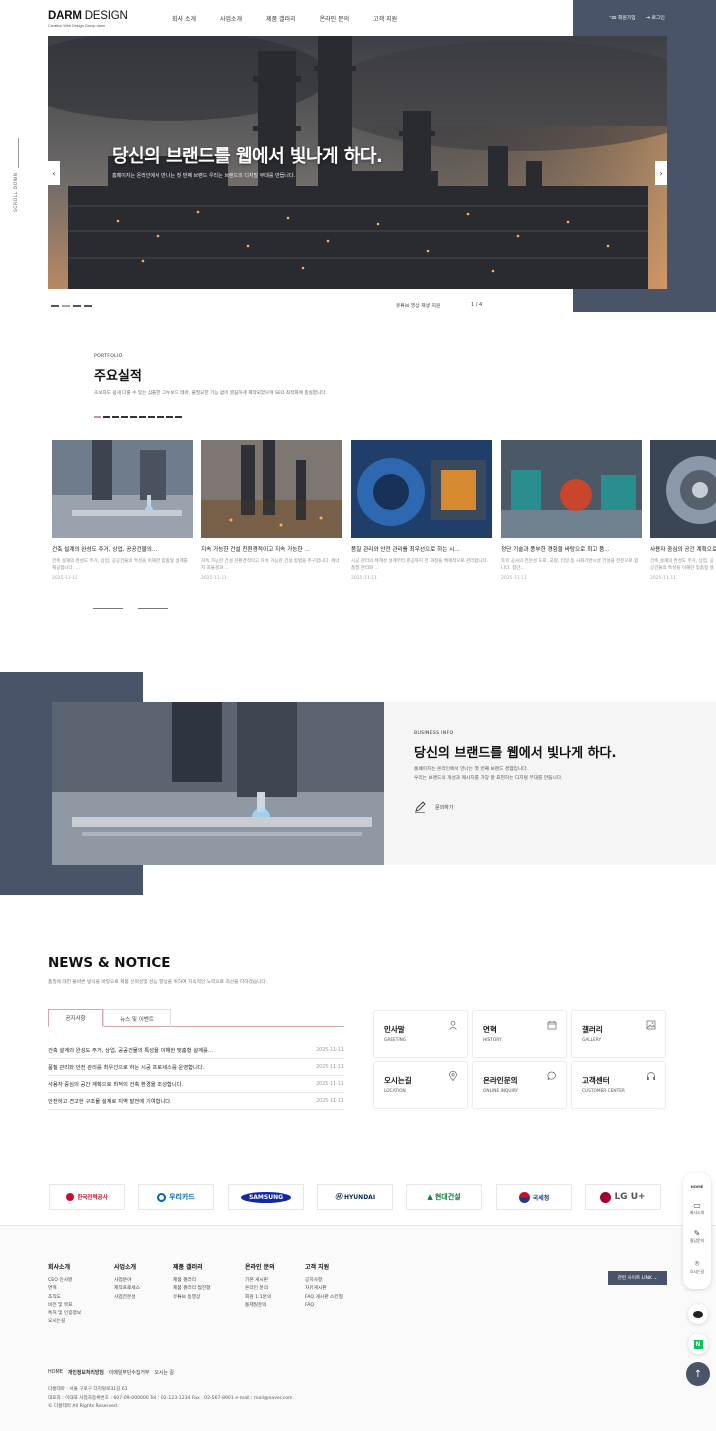 The image size is (716, 1431). I want to click on partner-logo-woori: 우리카드, so click(176, 1197).